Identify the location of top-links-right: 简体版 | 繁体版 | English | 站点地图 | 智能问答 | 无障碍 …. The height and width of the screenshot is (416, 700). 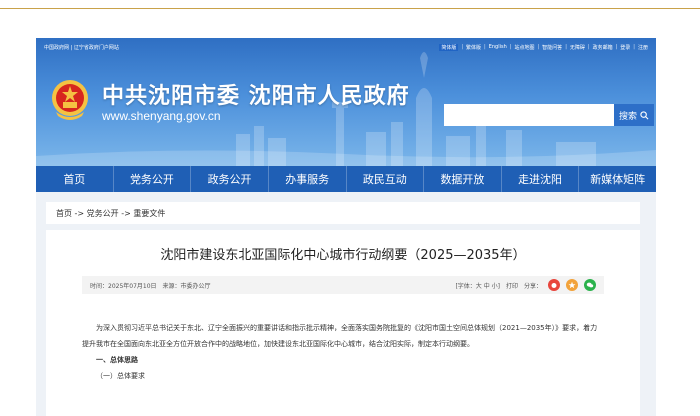
(543, 47).